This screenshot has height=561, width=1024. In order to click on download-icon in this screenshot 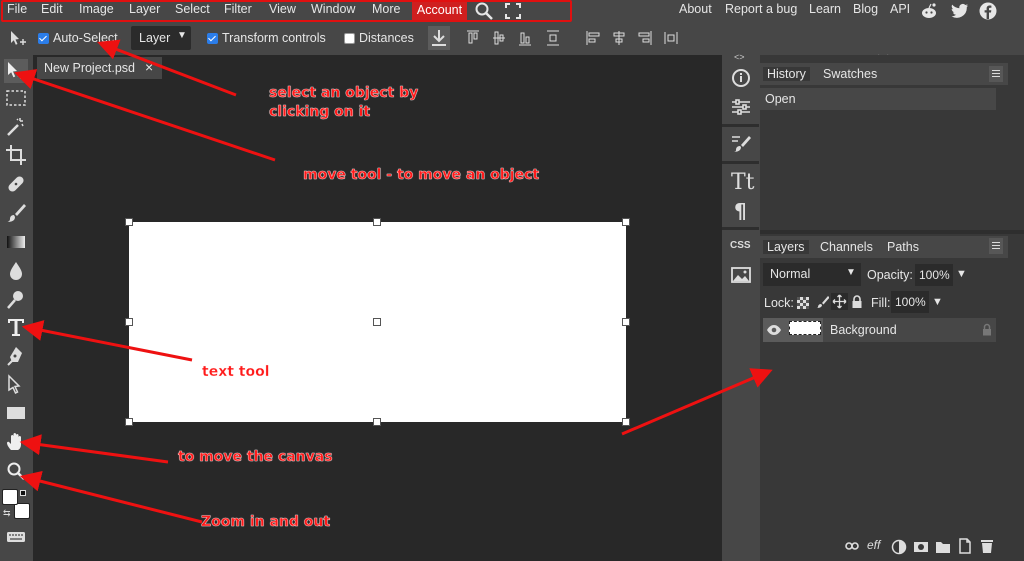, I will do `click(439, 38)`.